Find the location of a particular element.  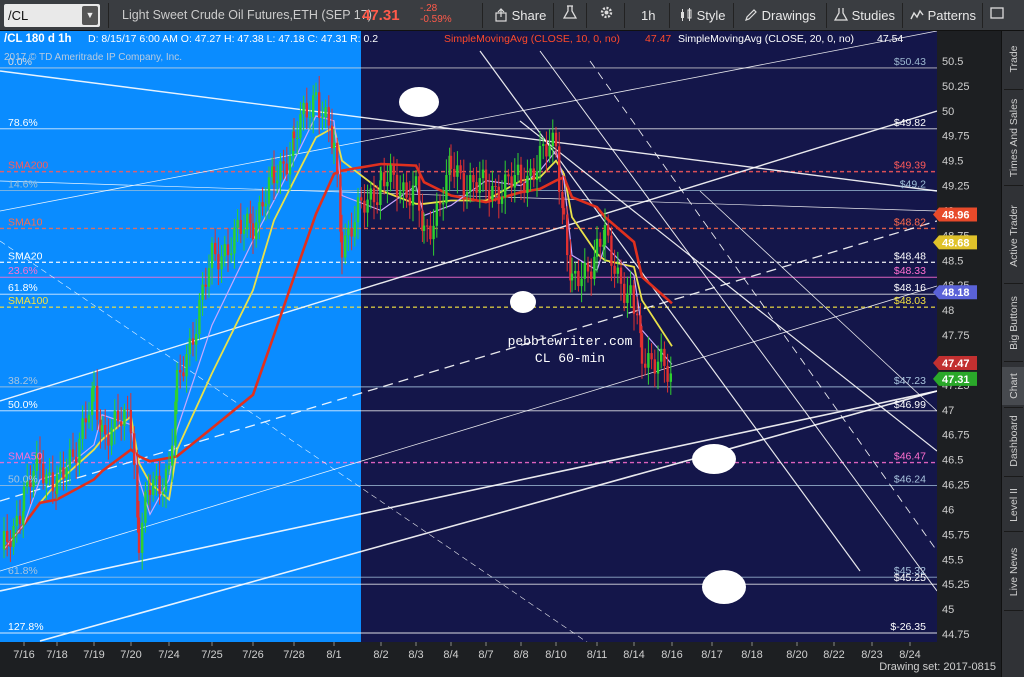

settings-button is located at coordinates (606, 15).